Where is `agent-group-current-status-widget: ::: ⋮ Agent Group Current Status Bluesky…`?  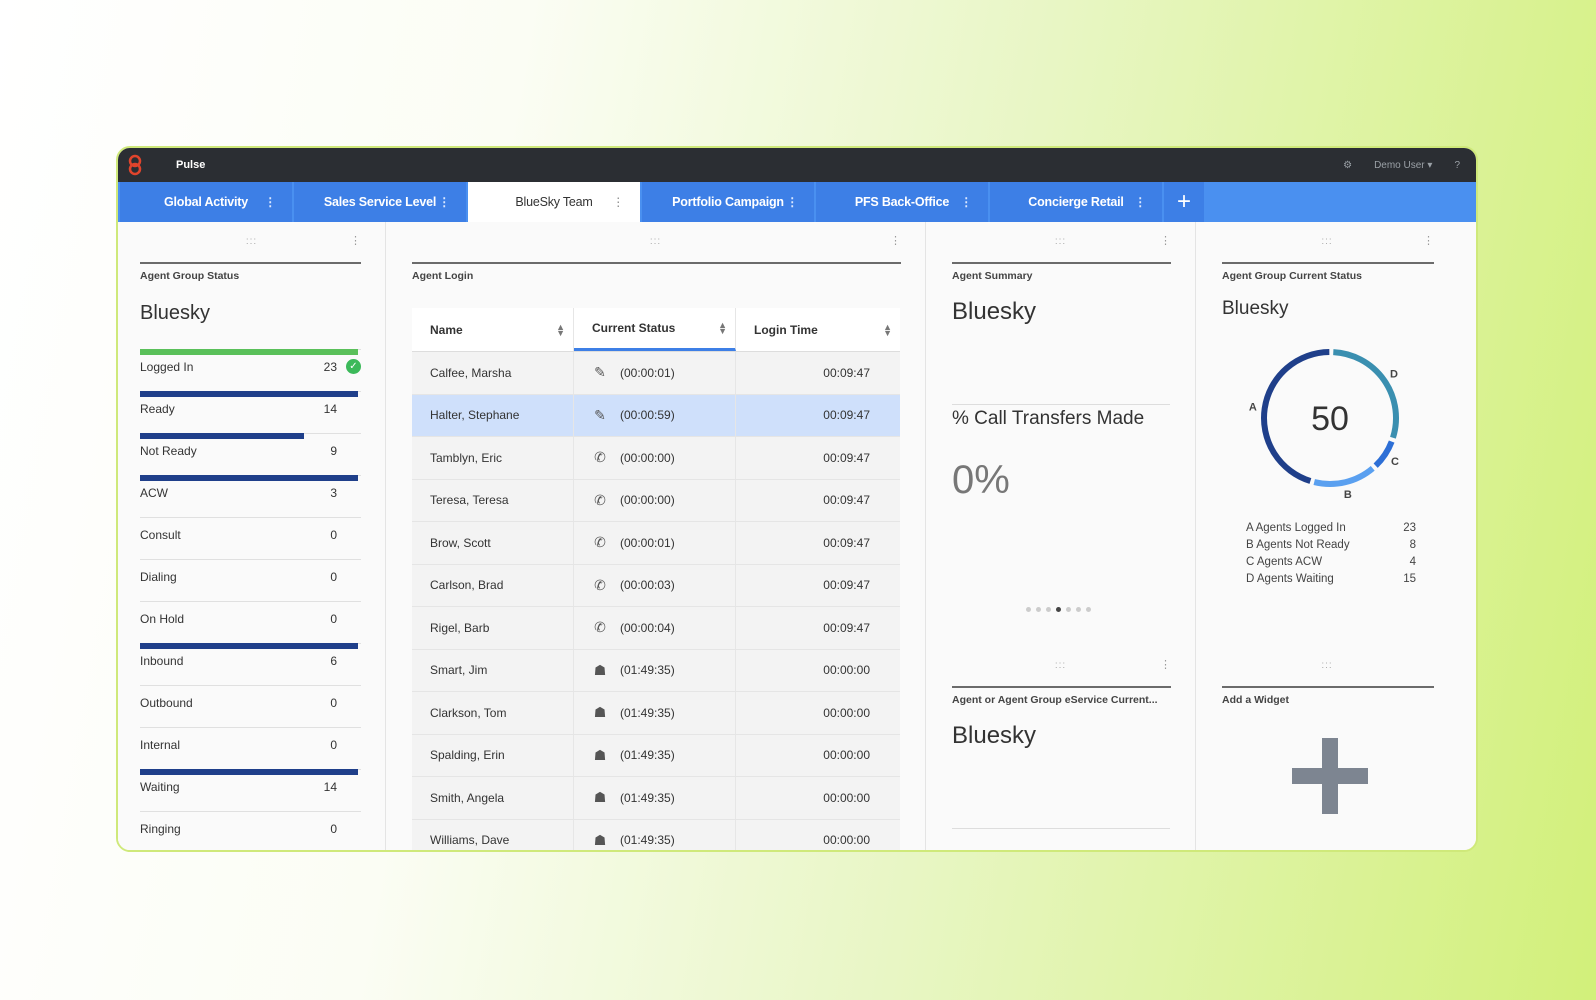
agent-group-current-status-widget: ::: ⋮ Agent Group Current Status Bluesky… is located at coordinates (1327, 434).